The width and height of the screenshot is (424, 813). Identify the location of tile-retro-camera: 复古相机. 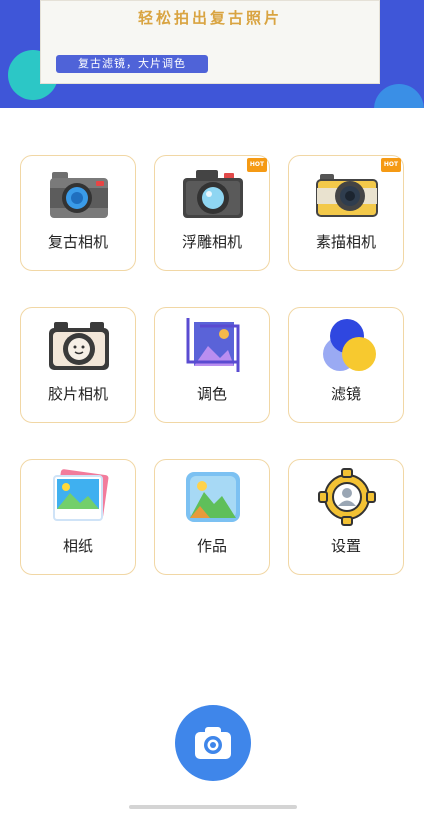
(78, 213).